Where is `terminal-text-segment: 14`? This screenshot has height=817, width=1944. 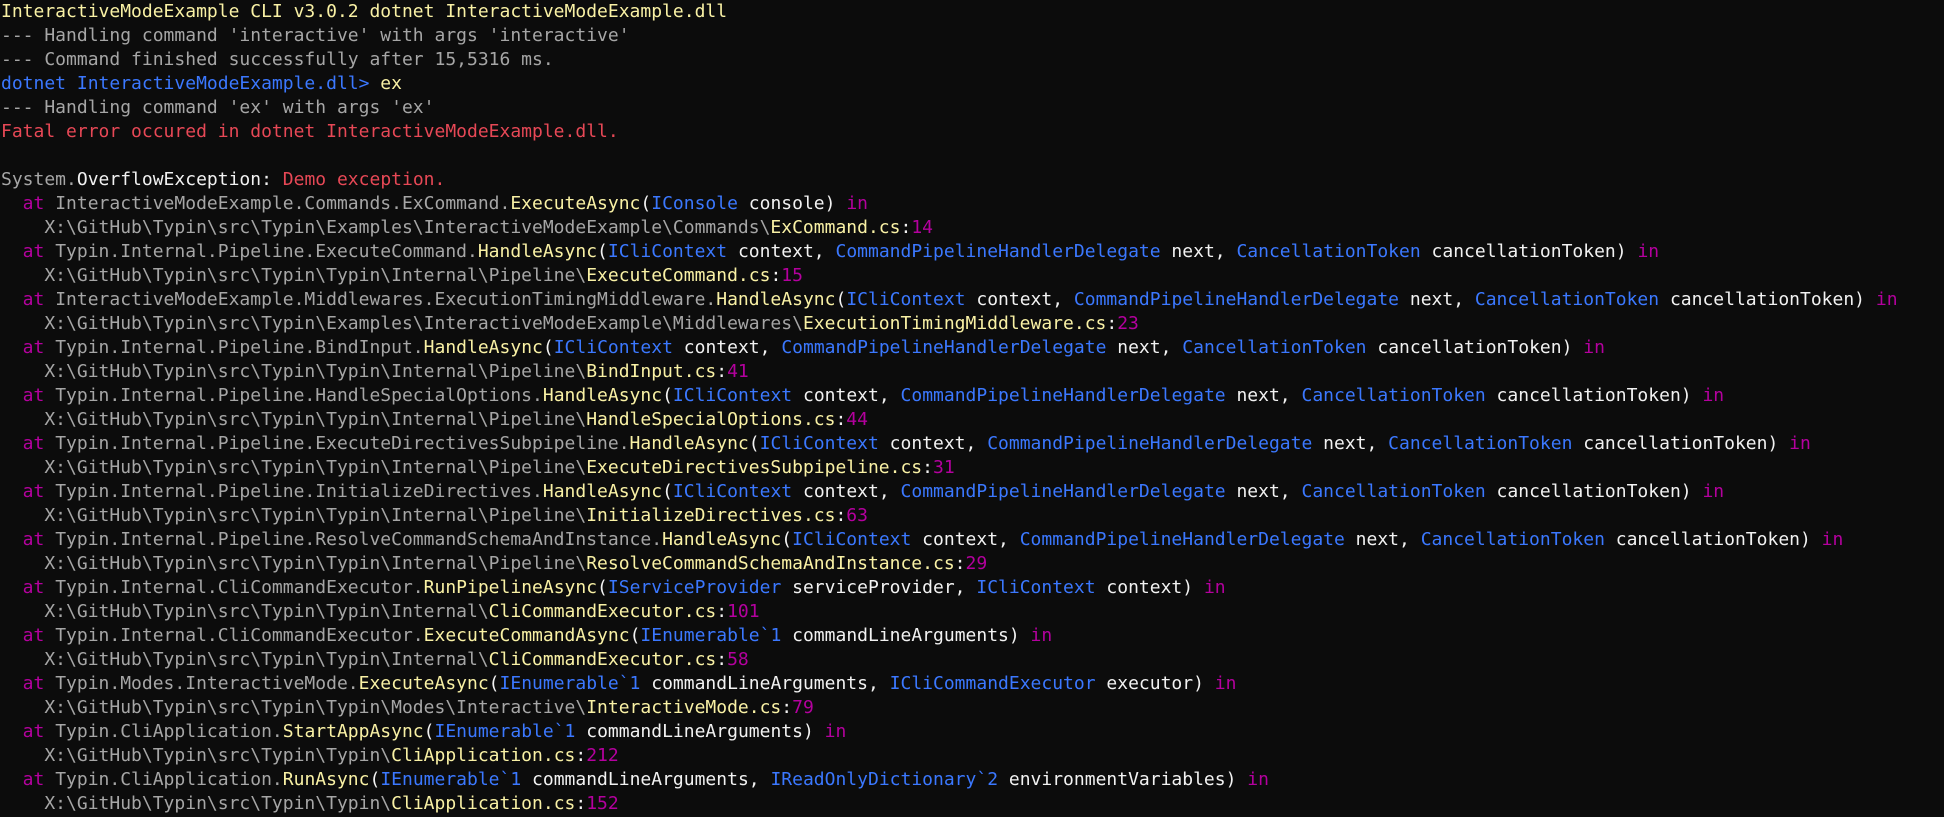
terminal-text-segment: 14 is located at coordinates (922, 227).